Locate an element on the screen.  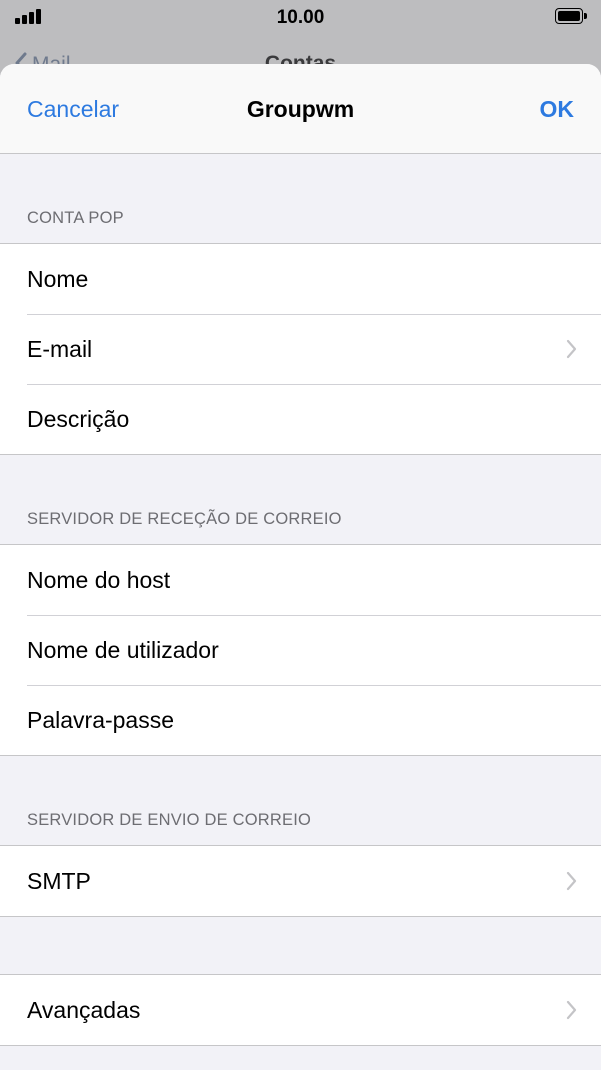
status-bar: 10.00 is located at coordinates (300, 17).